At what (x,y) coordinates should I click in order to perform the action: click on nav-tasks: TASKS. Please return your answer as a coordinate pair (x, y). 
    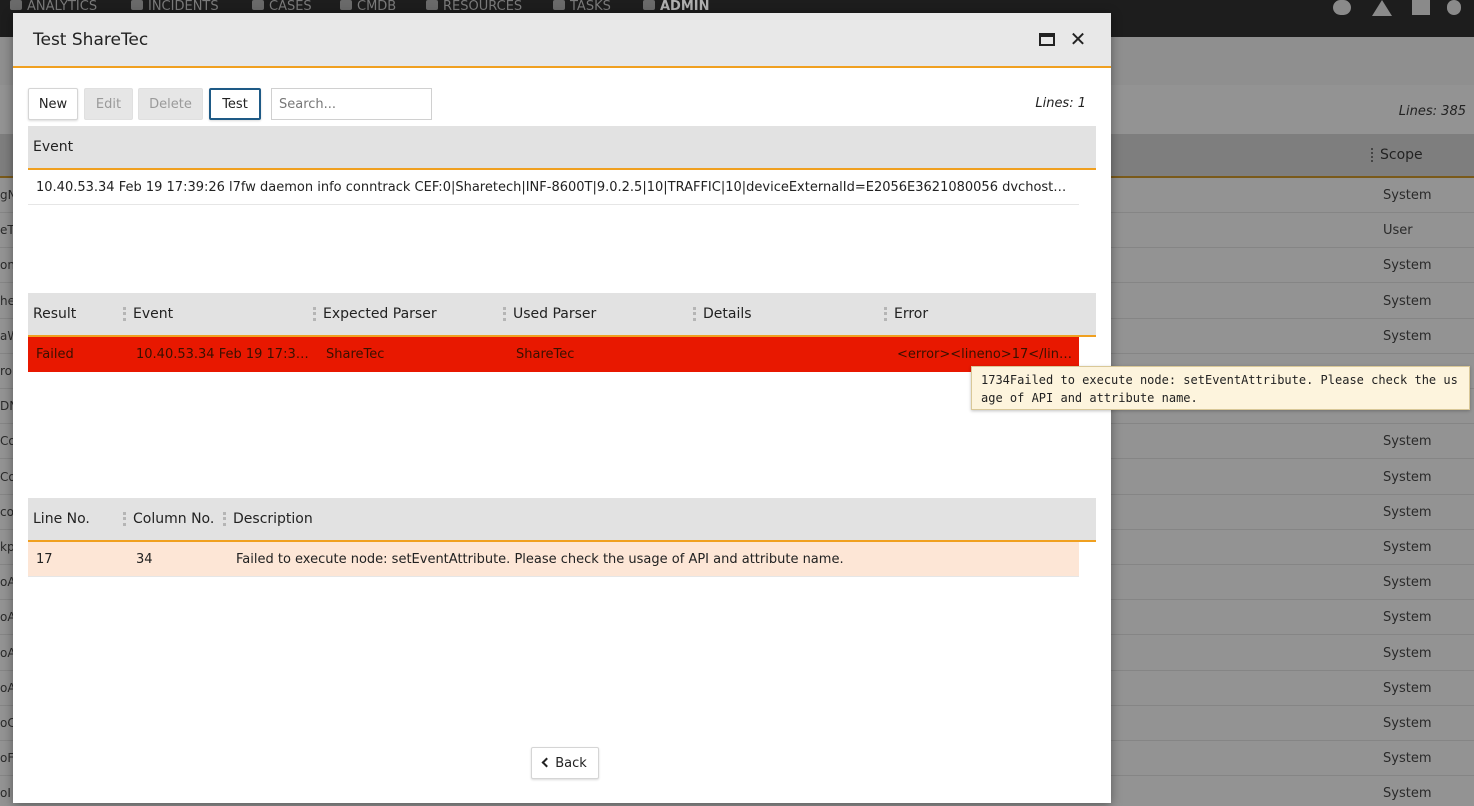
    Looking at the image, I should click on (588, 7).